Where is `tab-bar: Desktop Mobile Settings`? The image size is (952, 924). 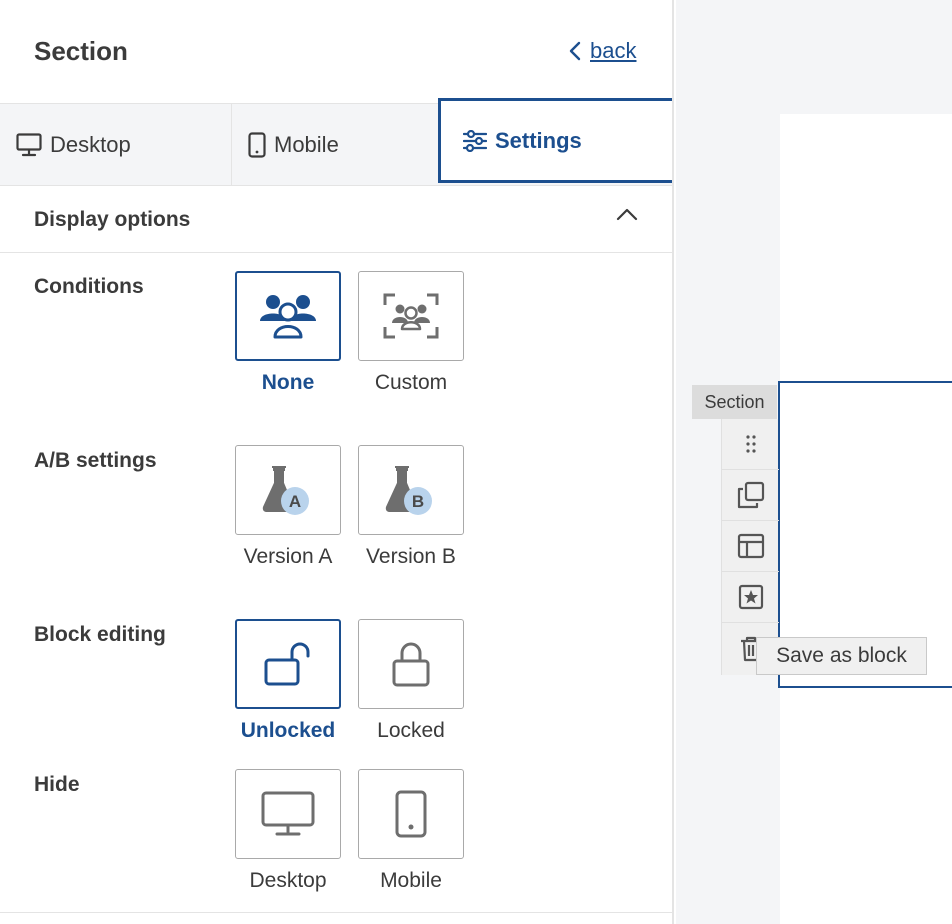 tab-bar: Desktop Mobile Settings is located at coordinates (336, 142).